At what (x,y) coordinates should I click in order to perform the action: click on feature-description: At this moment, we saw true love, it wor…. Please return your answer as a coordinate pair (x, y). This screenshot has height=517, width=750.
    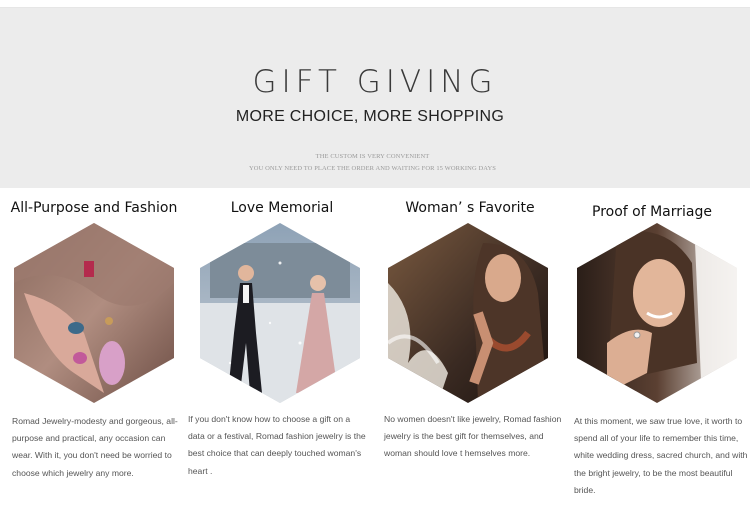
    Looking at the image, I should click on (661, 455).